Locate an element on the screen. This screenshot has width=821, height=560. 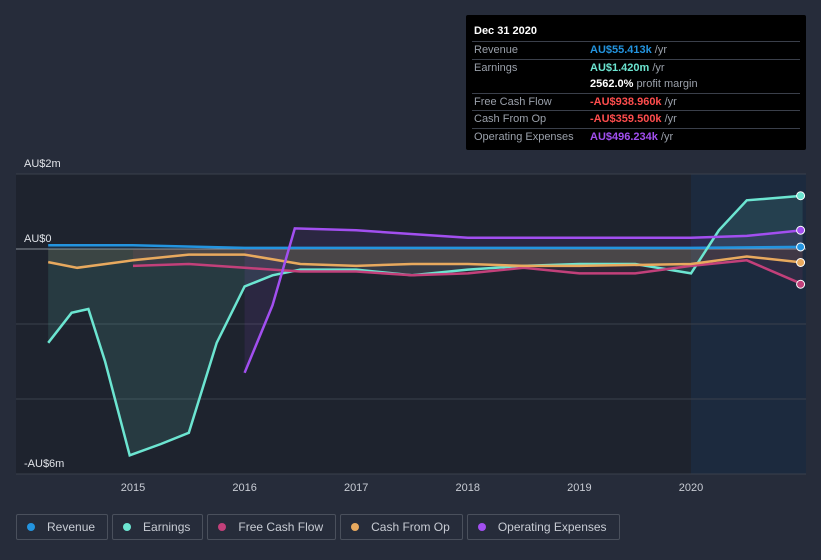
legend-label: Free Cash Flow is located at coordinates (281, 527).